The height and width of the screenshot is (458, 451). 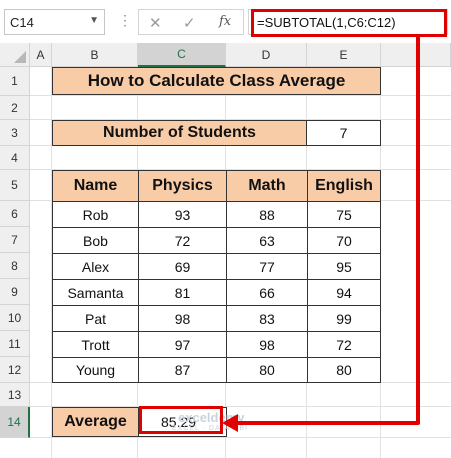 I want to click on table-cell: 77, so click(x=267, y=266).